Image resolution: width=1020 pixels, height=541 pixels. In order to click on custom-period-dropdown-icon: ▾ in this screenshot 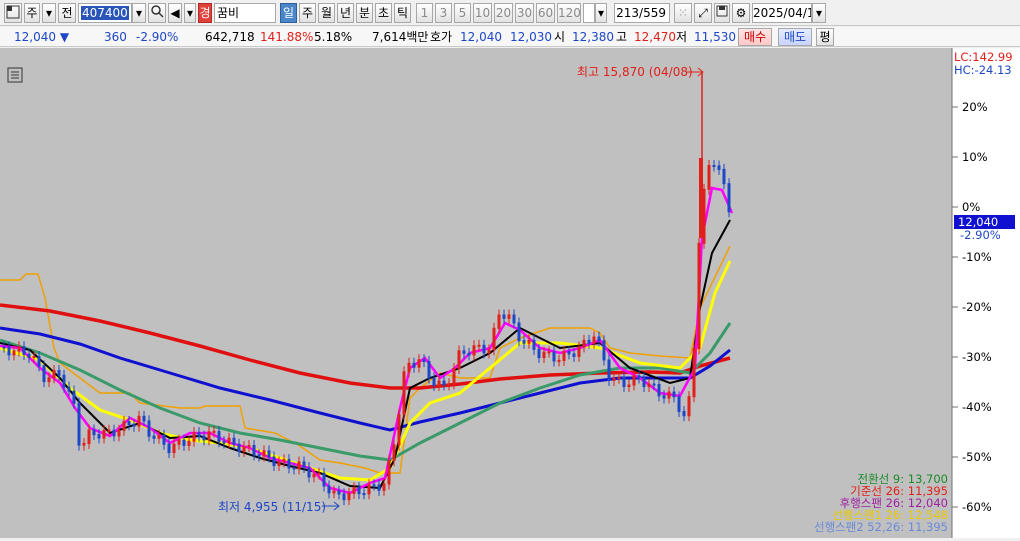, I will do `click(601, 13)`.